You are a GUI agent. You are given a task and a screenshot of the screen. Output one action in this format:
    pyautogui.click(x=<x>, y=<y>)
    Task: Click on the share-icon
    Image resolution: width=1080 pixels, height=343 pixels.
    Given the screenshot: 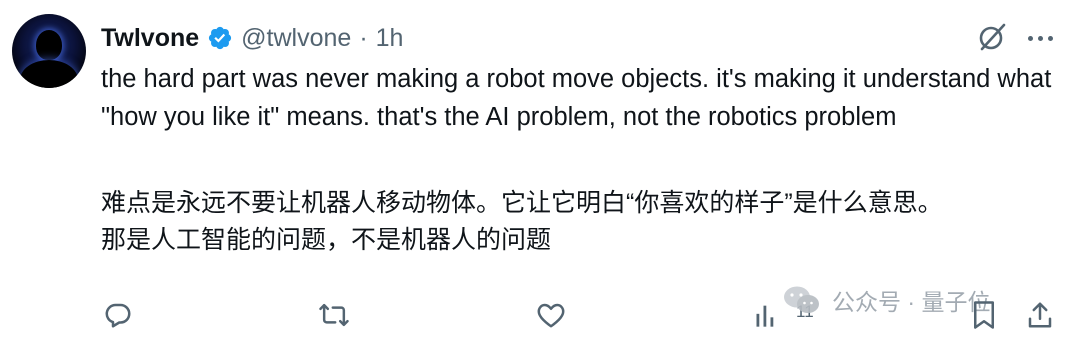 What is the action you would take?
    pyautogui.click(x=1040, y=315)
    